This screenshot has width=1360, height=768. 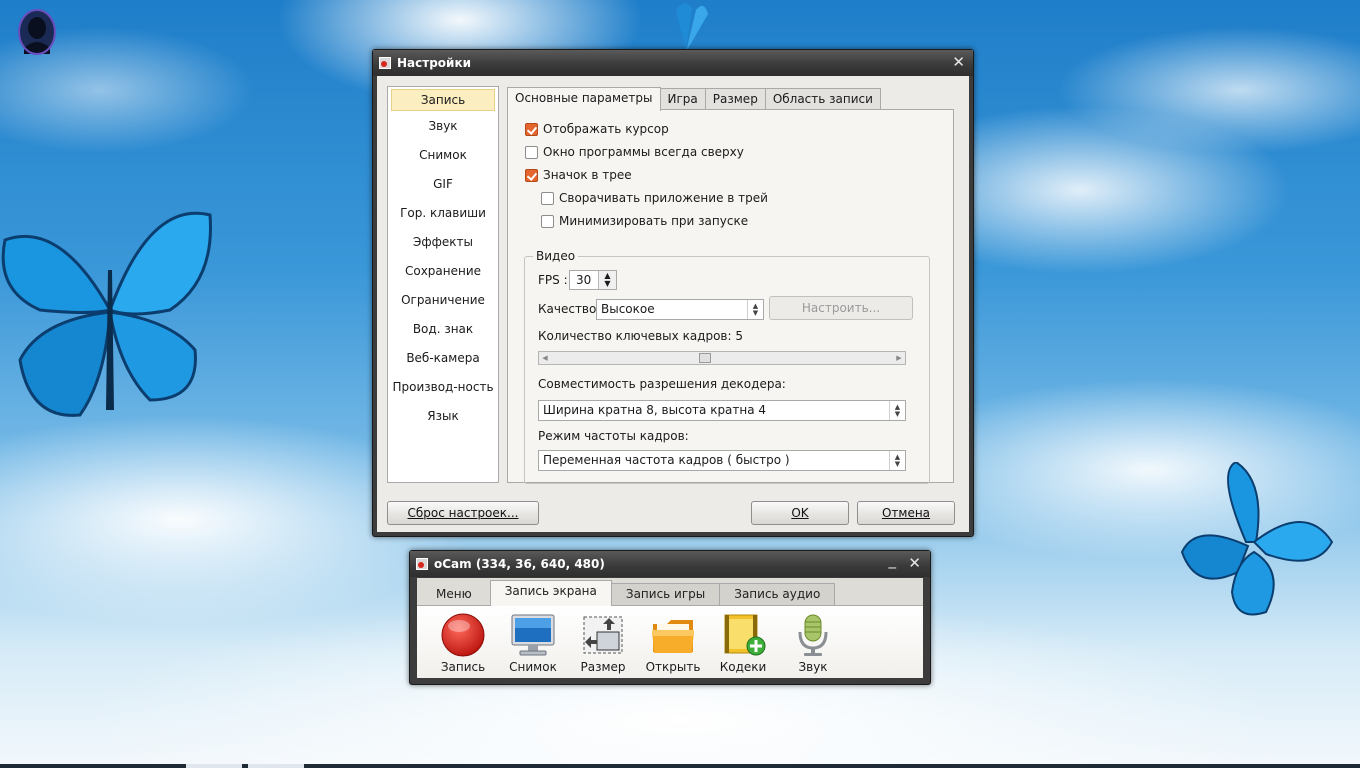 I want to click on tab-size: Размер, so click(x=735, y=99).